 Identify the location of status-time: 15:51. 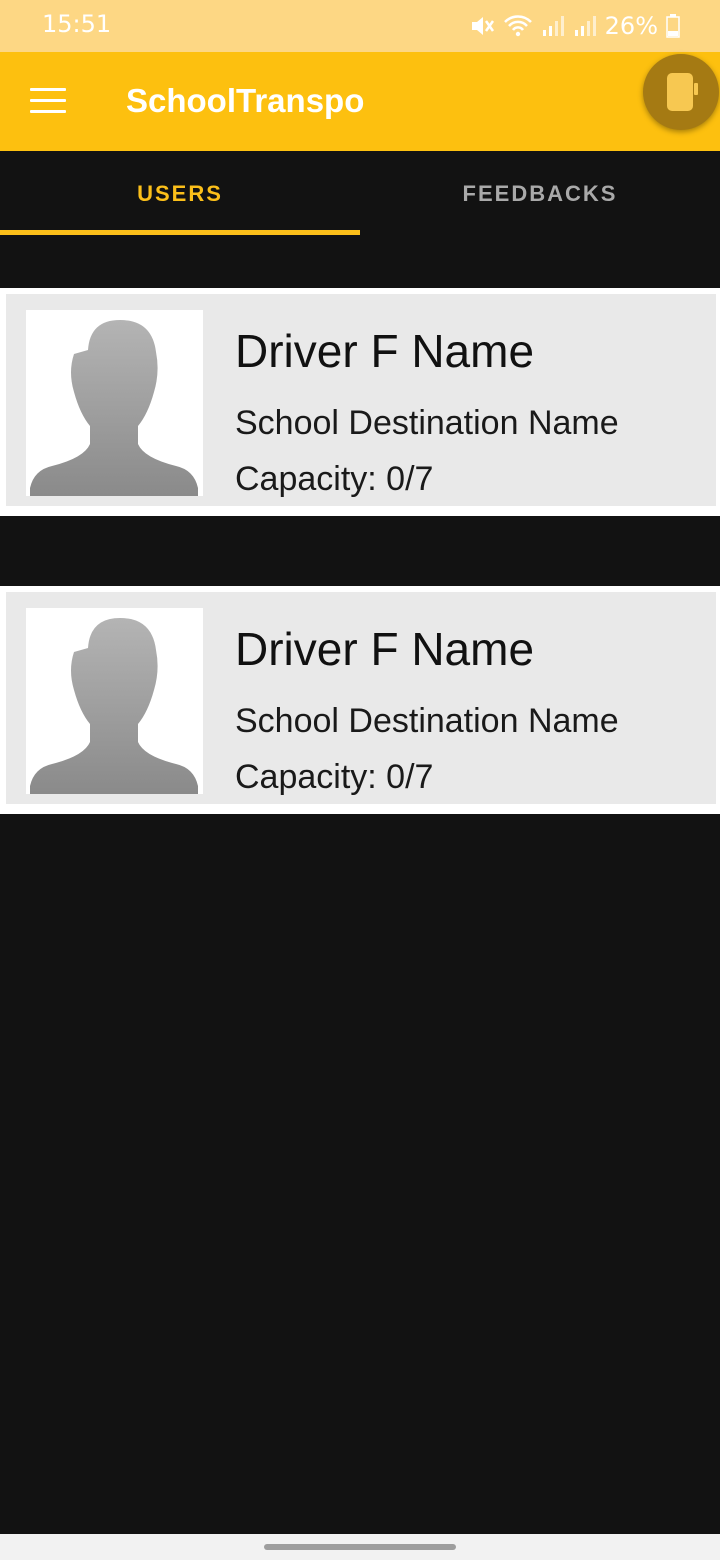
(77, 24).